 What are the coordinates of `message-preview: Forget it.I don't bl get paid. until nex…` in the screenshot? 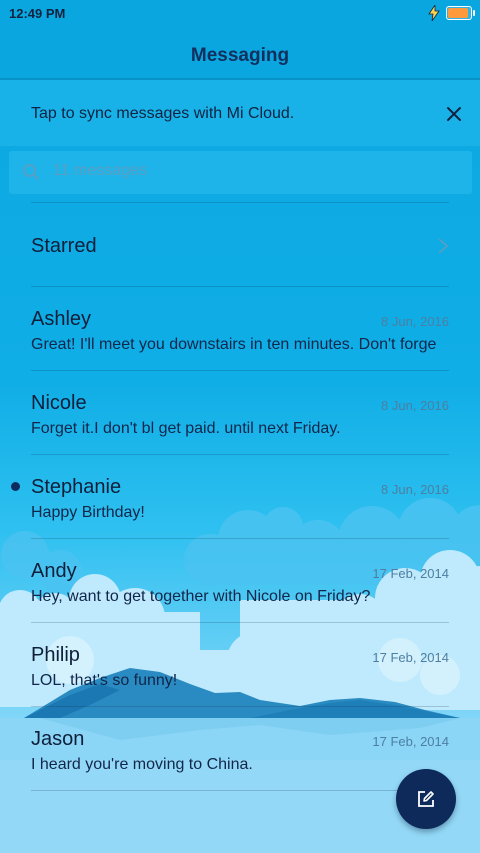 It's located at (186, 428).